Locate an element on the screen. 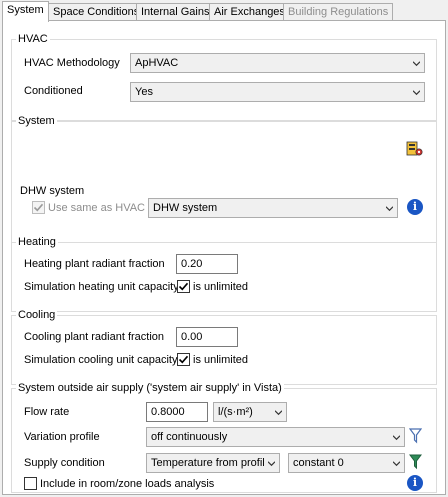 The width and height of the screenshot is (448, 497). supply-condition-dropdown: Temperature from profil is located at coordinates (213, 463).